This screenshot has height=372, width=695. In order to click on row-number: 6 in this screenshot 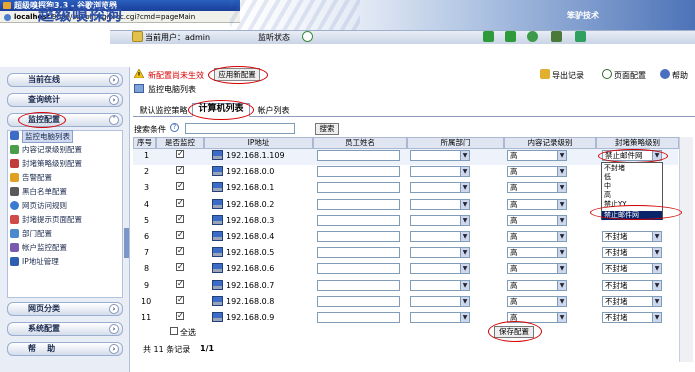, I will do `click(147, 236)`.